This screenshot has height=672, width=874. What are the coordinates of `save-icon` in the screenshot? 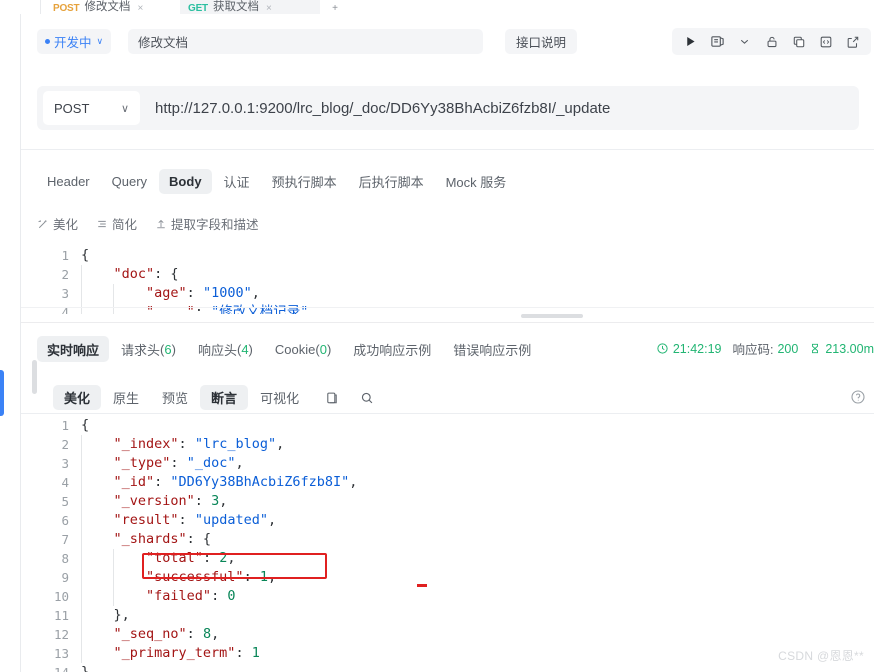 It's located at (717, 41).